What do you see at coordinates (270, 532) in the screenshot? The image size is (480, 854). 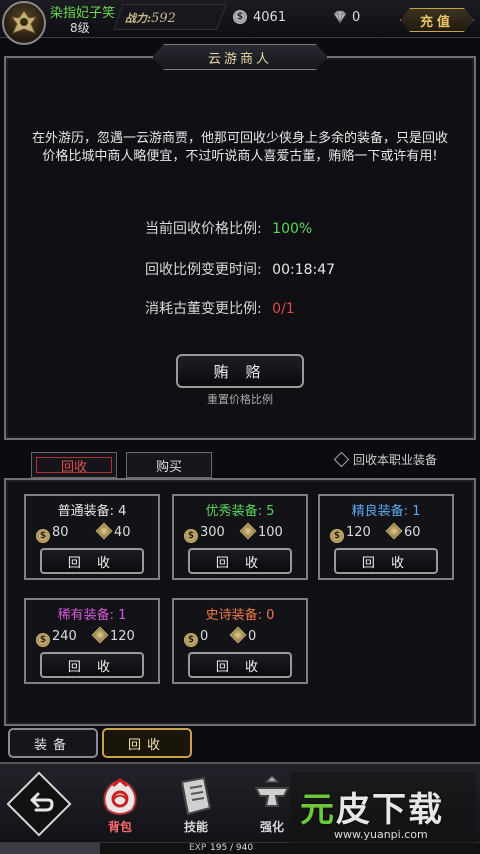 I see `diamond-value: 100` at bounding box center [270, 532].